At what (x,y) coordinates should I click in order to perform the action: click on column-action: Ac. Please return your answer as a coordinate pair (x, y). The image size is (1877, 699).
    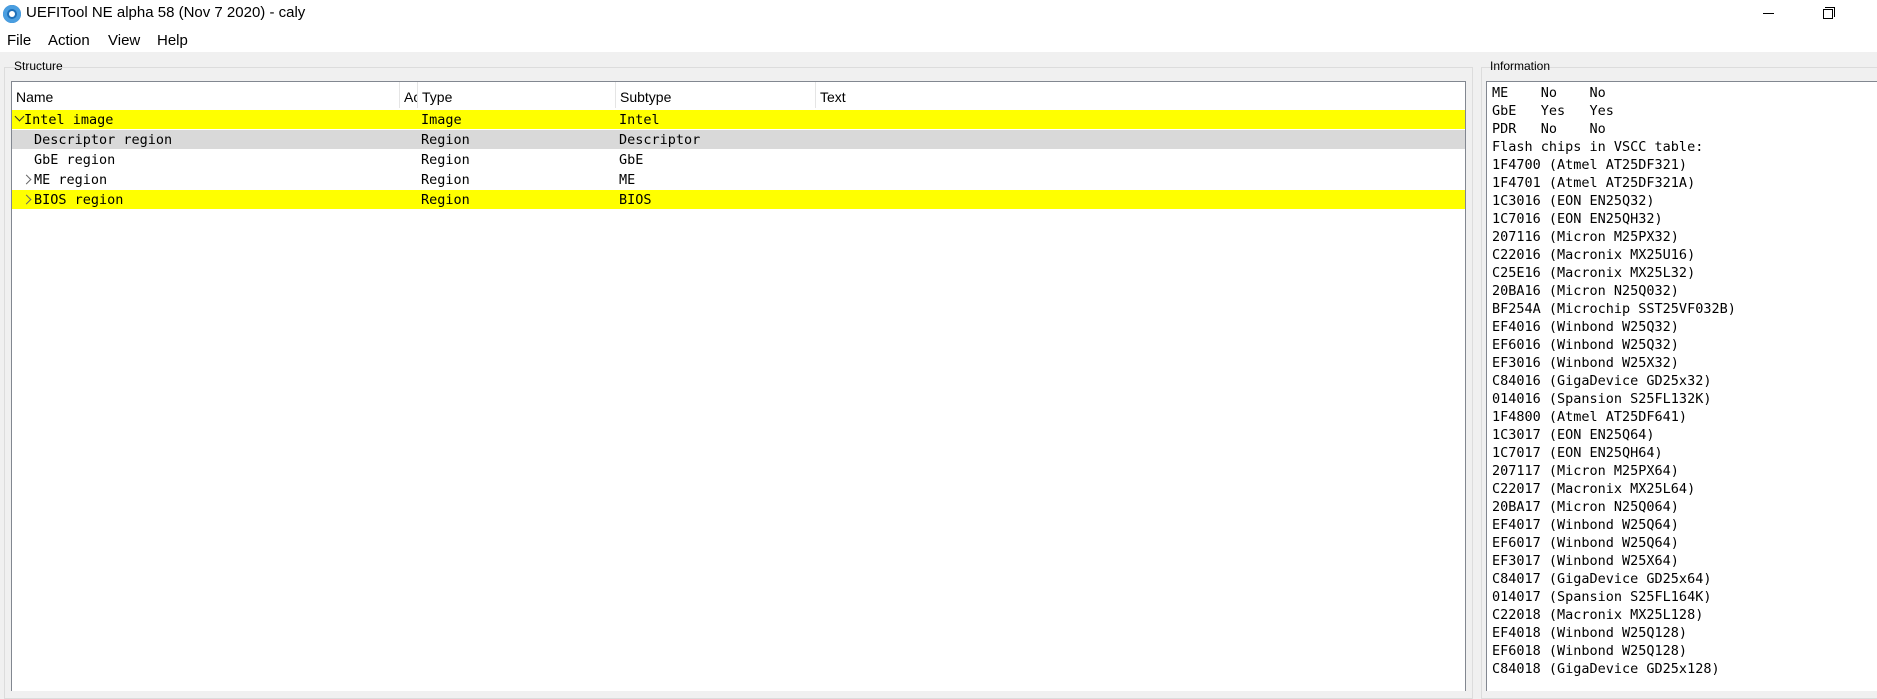
    Looking at the image, I should click on (409, 95).